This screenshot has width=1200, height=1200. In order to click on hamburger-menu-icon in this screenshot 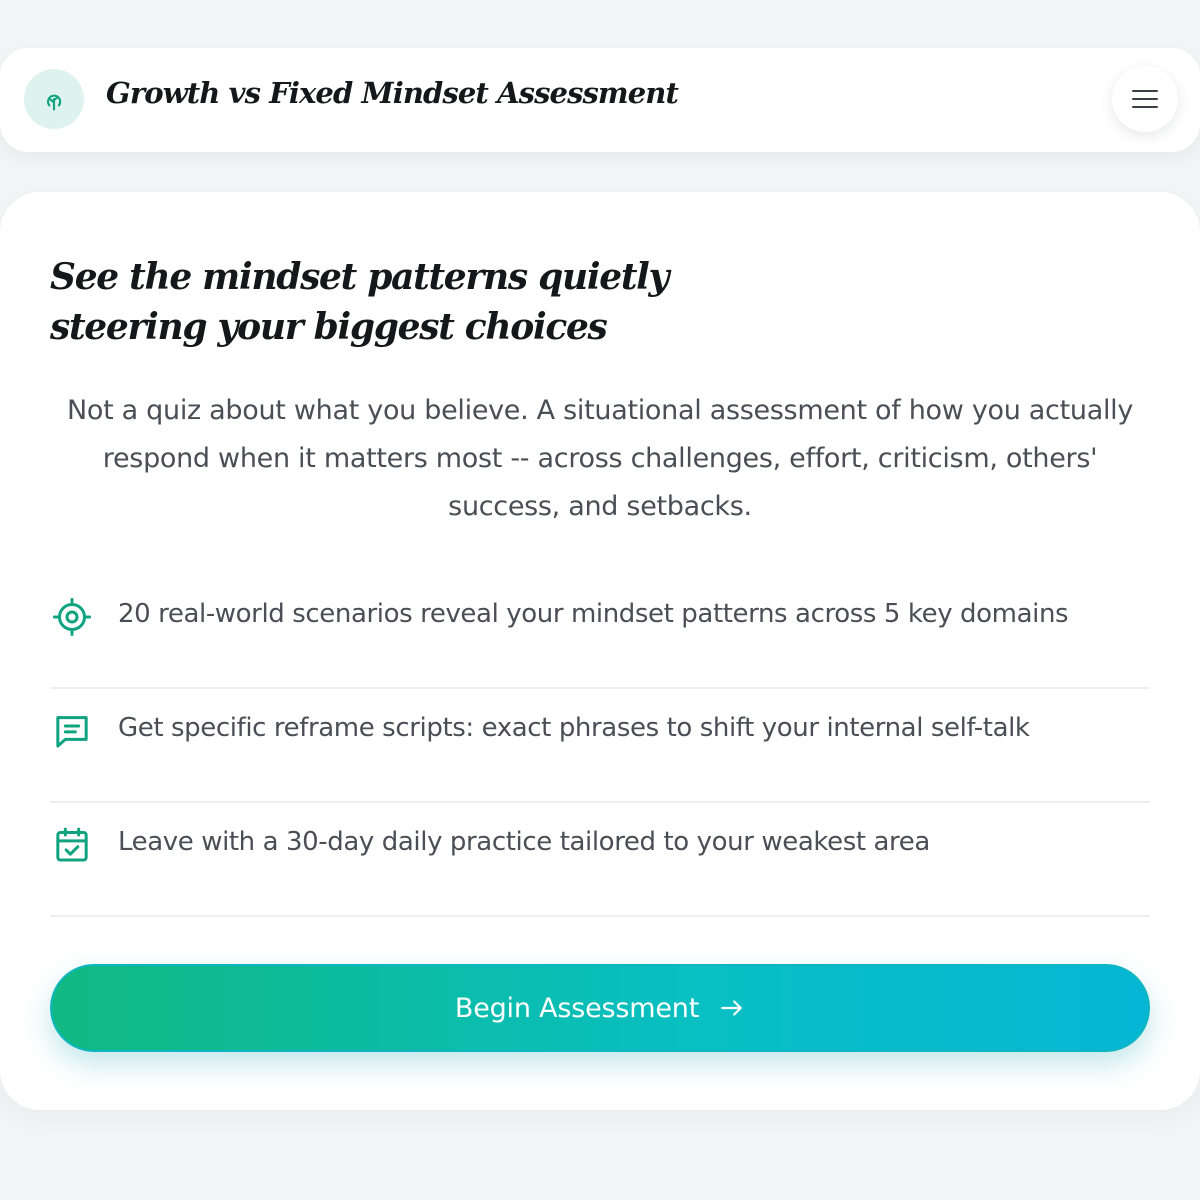, I will do `click(1145, 99)`.